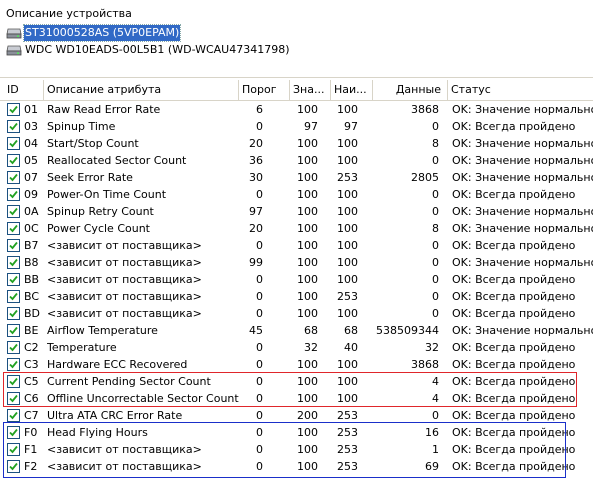  I want to click on cell-id: 07, so click(31, 177).